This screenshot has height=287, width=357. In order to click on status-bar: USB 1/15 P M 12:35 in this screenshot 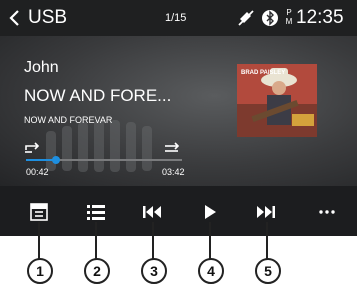, I will do `click(178, 18)`.